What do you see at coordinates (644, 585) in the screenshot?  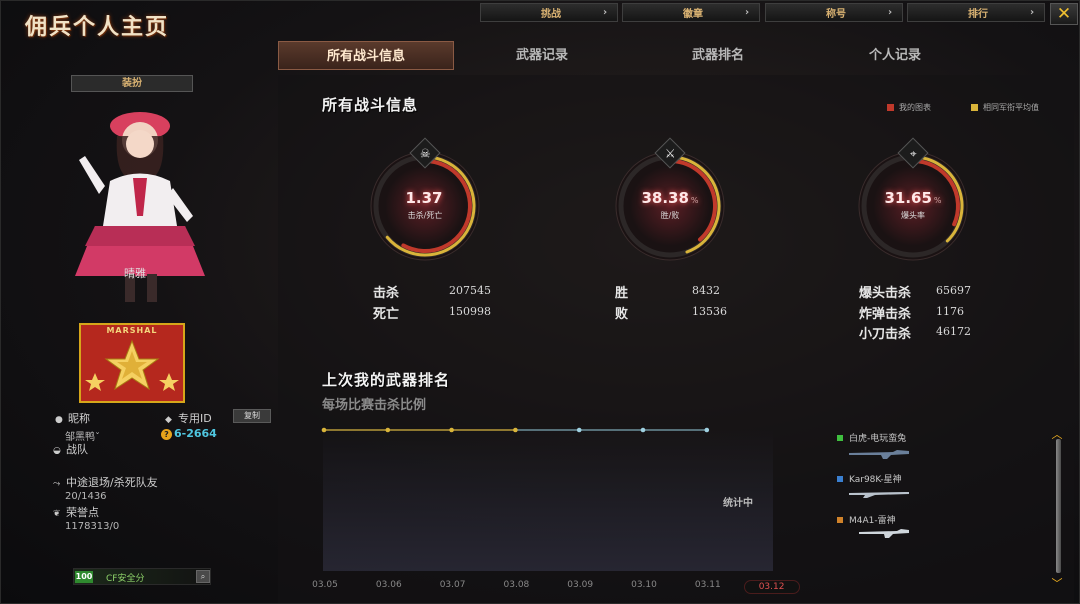 I see `date-label: 03.10` at bounding box center [644, 585].